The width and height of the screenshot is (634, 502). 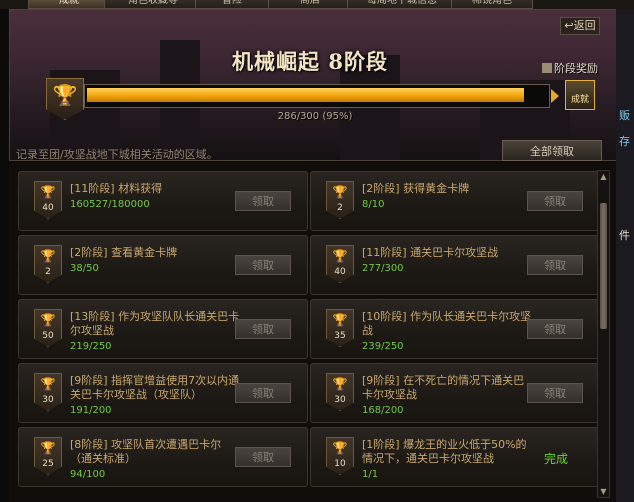 I want to click on scroll-thumb, so click(x=603, y=266).